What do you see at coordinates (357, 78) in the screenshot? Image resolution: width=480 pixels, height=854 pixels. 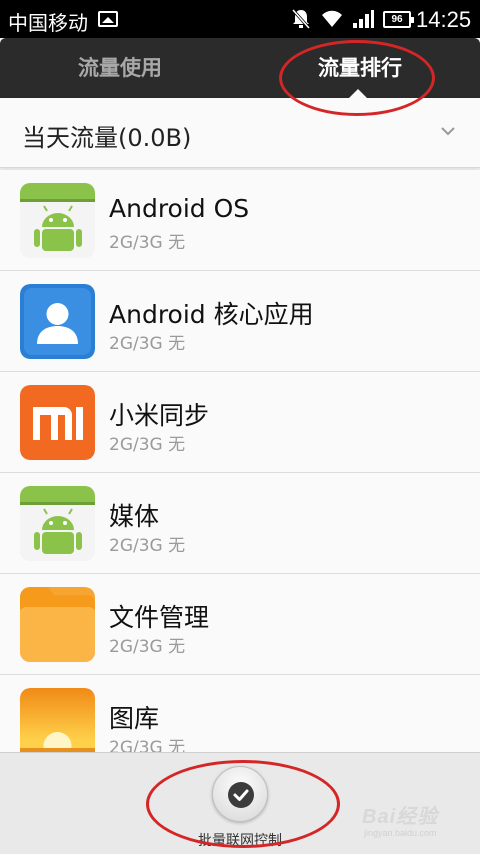 I see `annotation-ellipse-tab` at bounding box center [357, 78].